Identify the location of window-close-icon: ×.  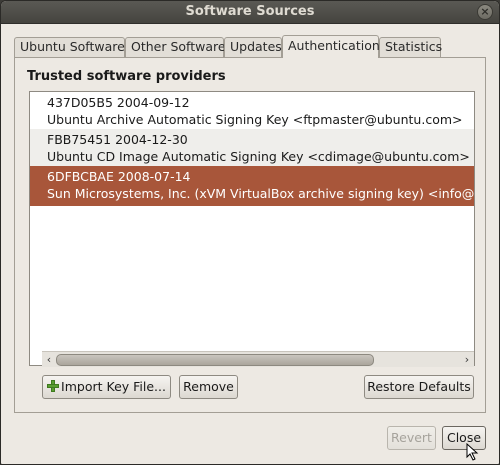
(485, 12).